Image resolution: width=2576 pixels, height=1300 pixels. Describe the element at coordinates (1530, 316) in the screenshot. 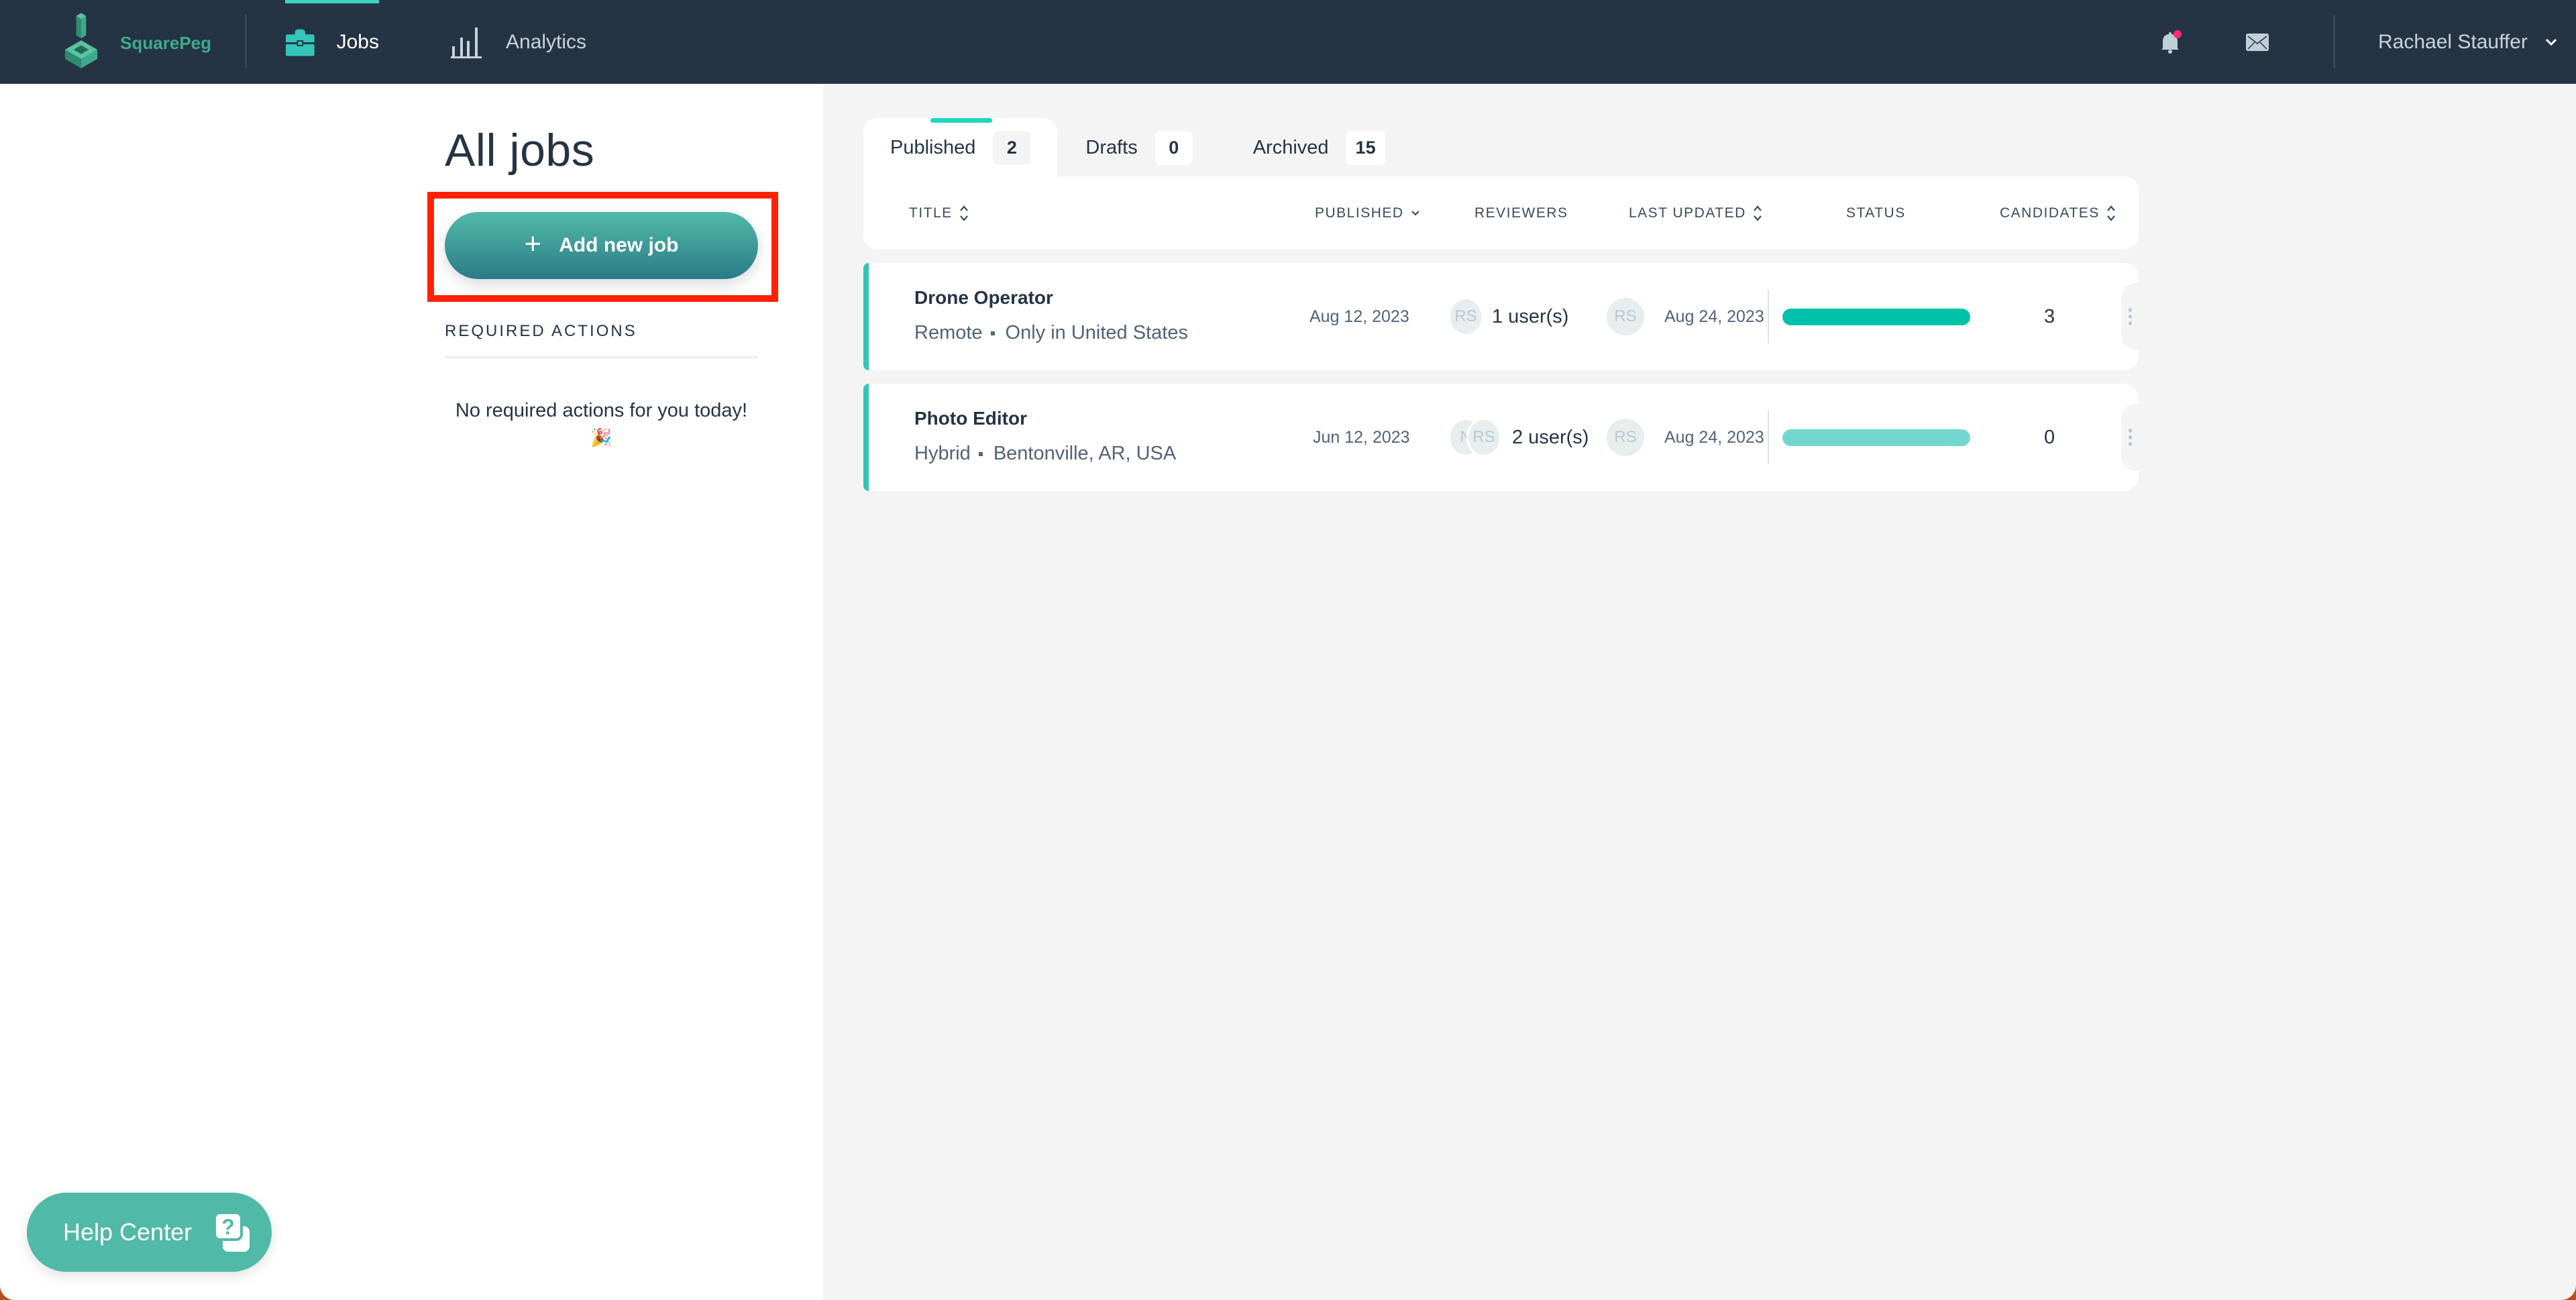

I see `reviewers-count: 1 user(s)` at that location.